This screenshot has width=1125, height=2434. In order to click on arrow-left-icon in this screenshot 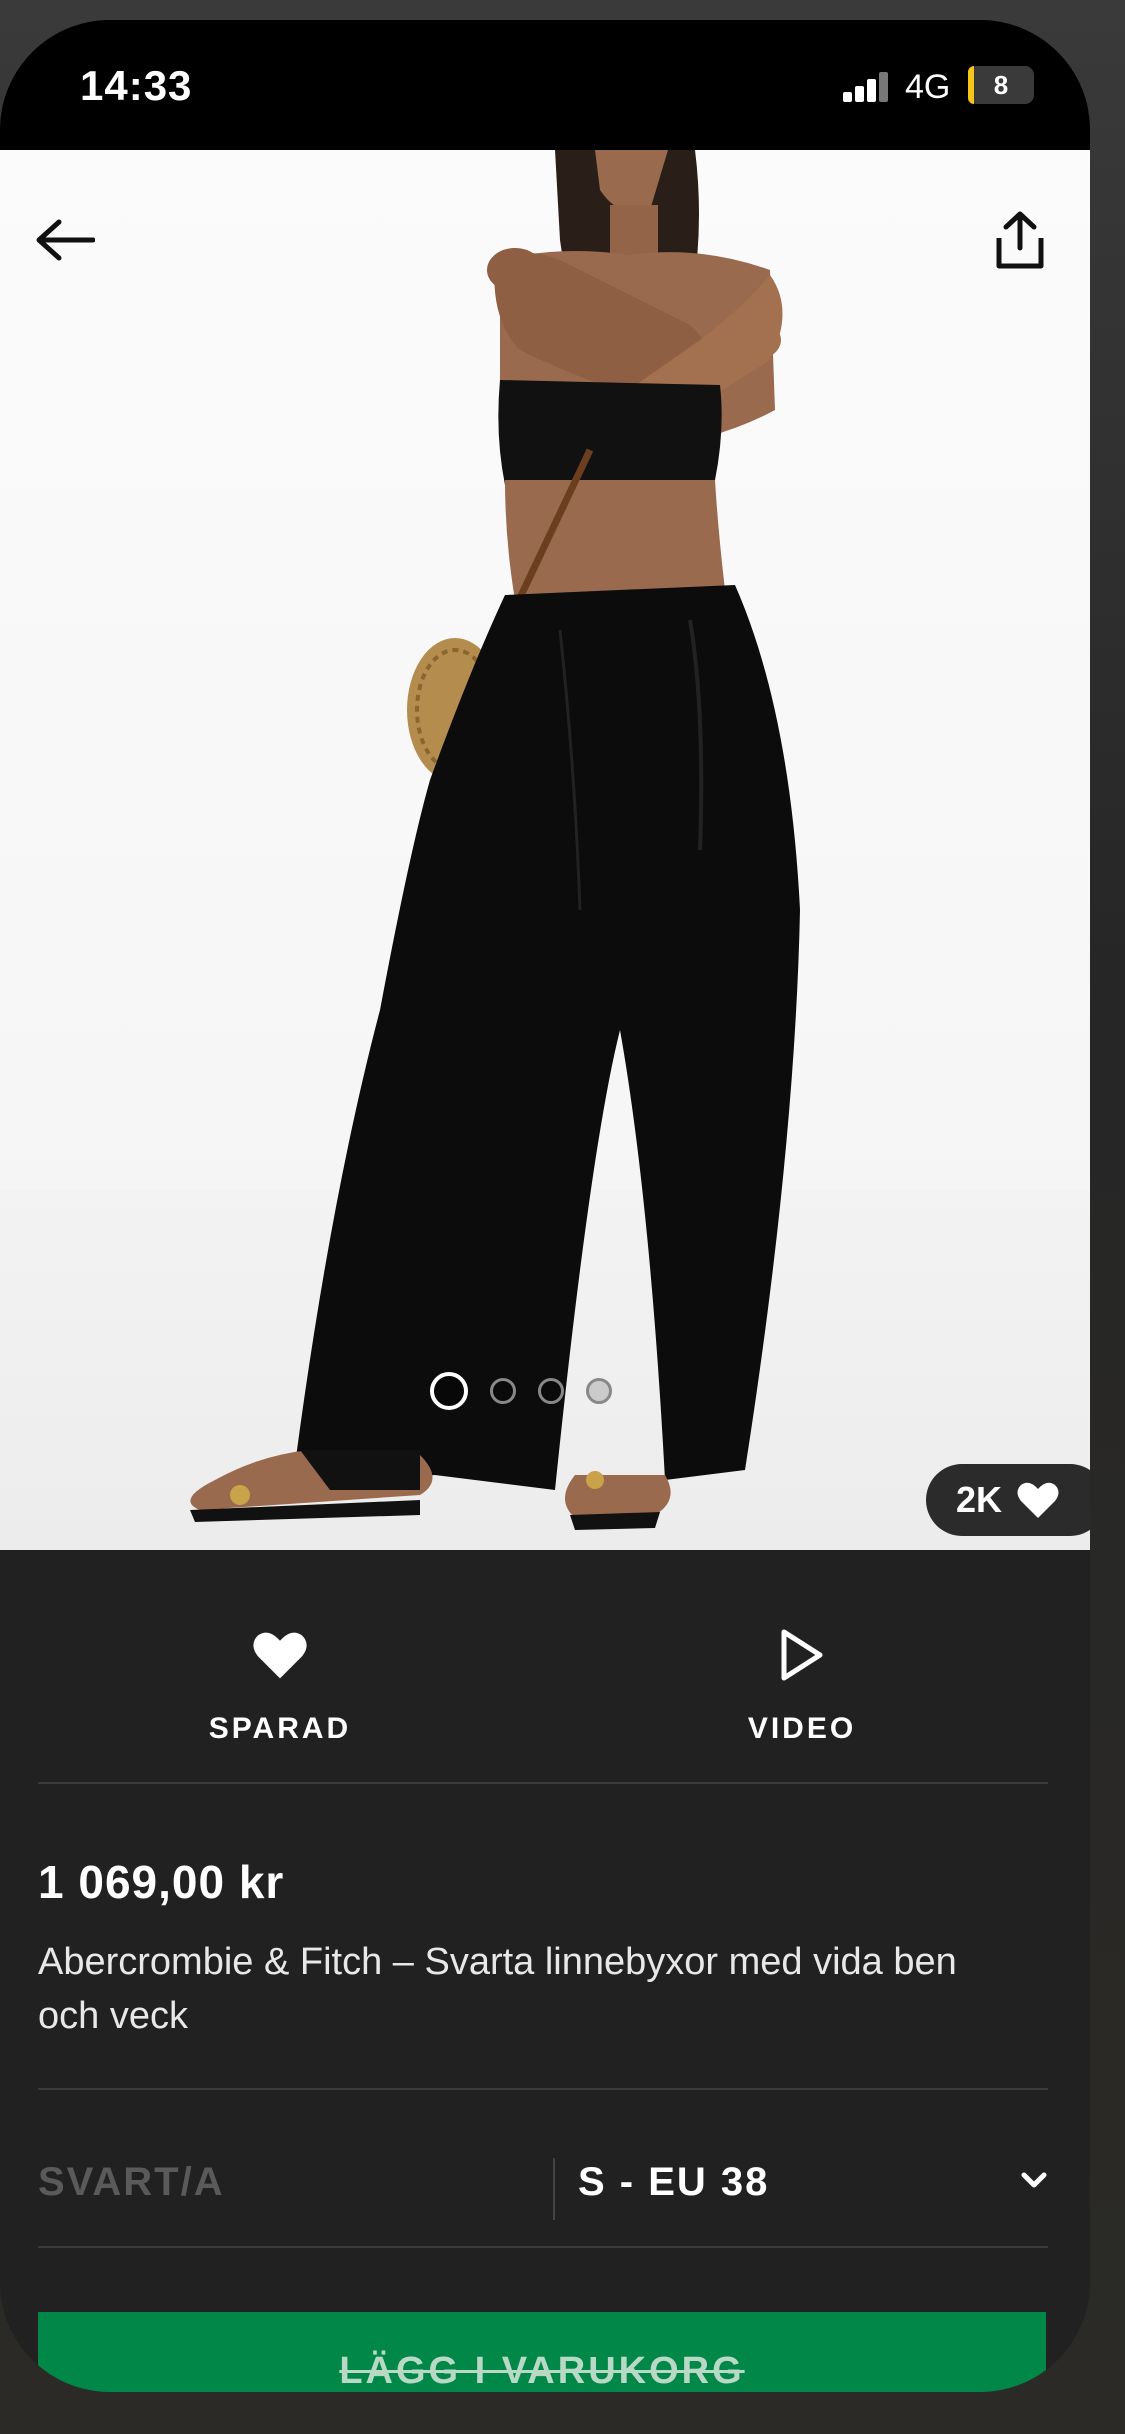, I will do `click(65, 240)`.